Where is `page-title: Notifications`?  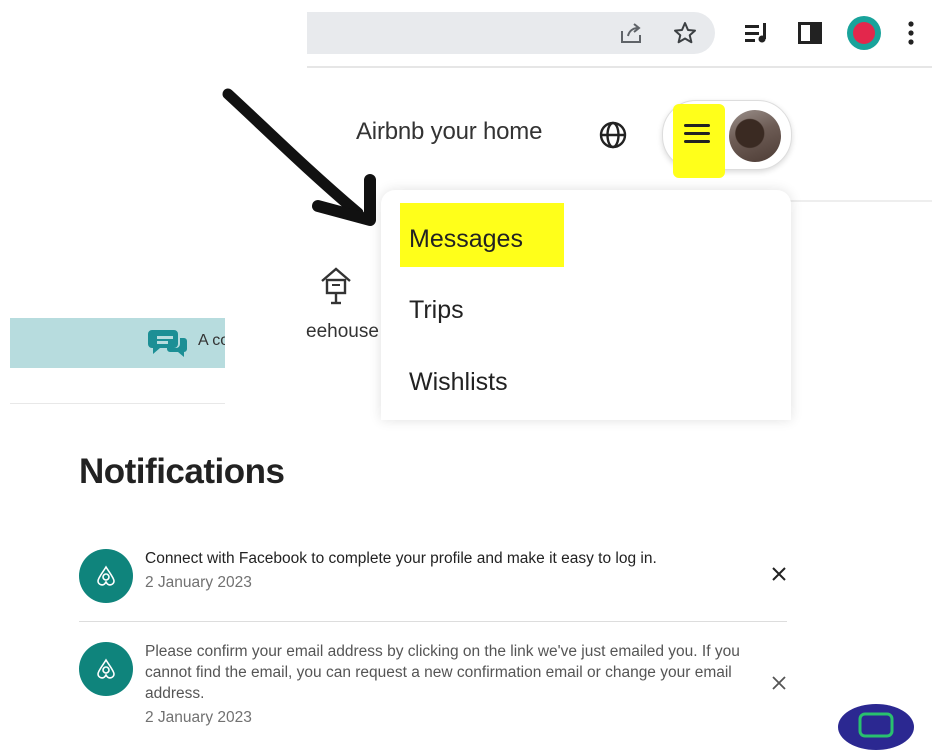
page-title: Notifications is located at coordinates (182, 471).